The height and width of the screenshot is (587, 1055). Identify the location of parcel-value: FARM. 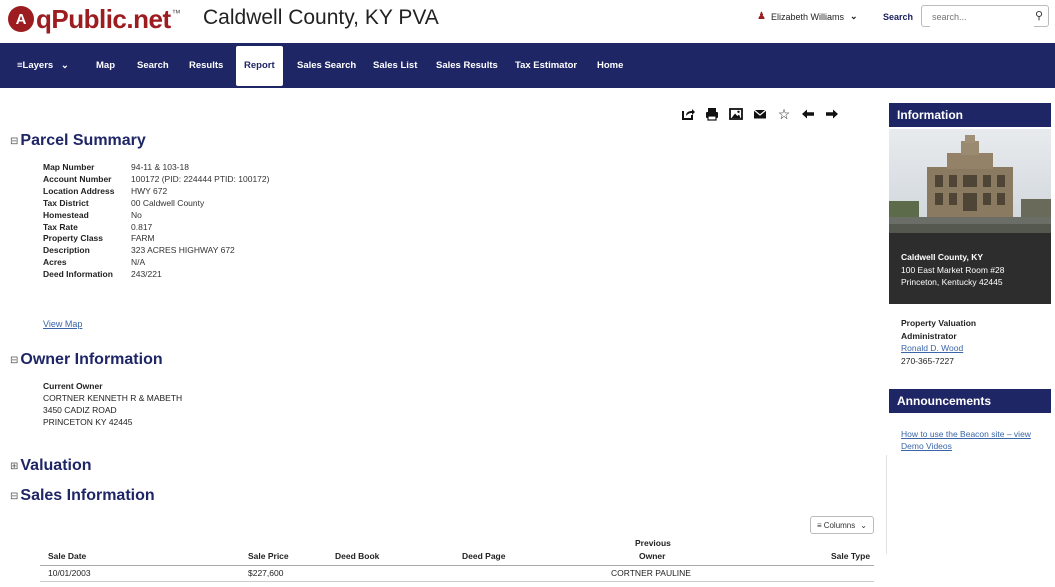
(143, 238).